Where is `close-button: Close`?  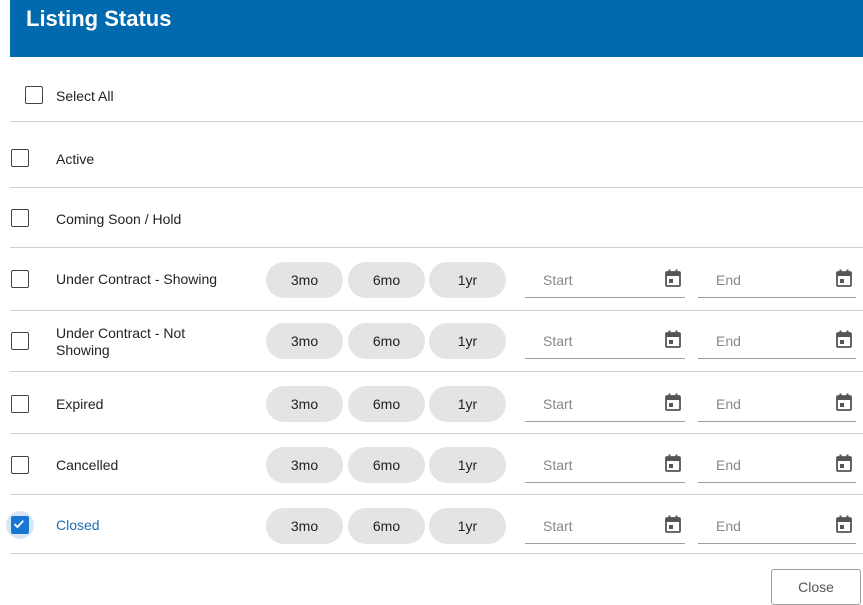 close-button: Close is located at coordinates (816, 587).